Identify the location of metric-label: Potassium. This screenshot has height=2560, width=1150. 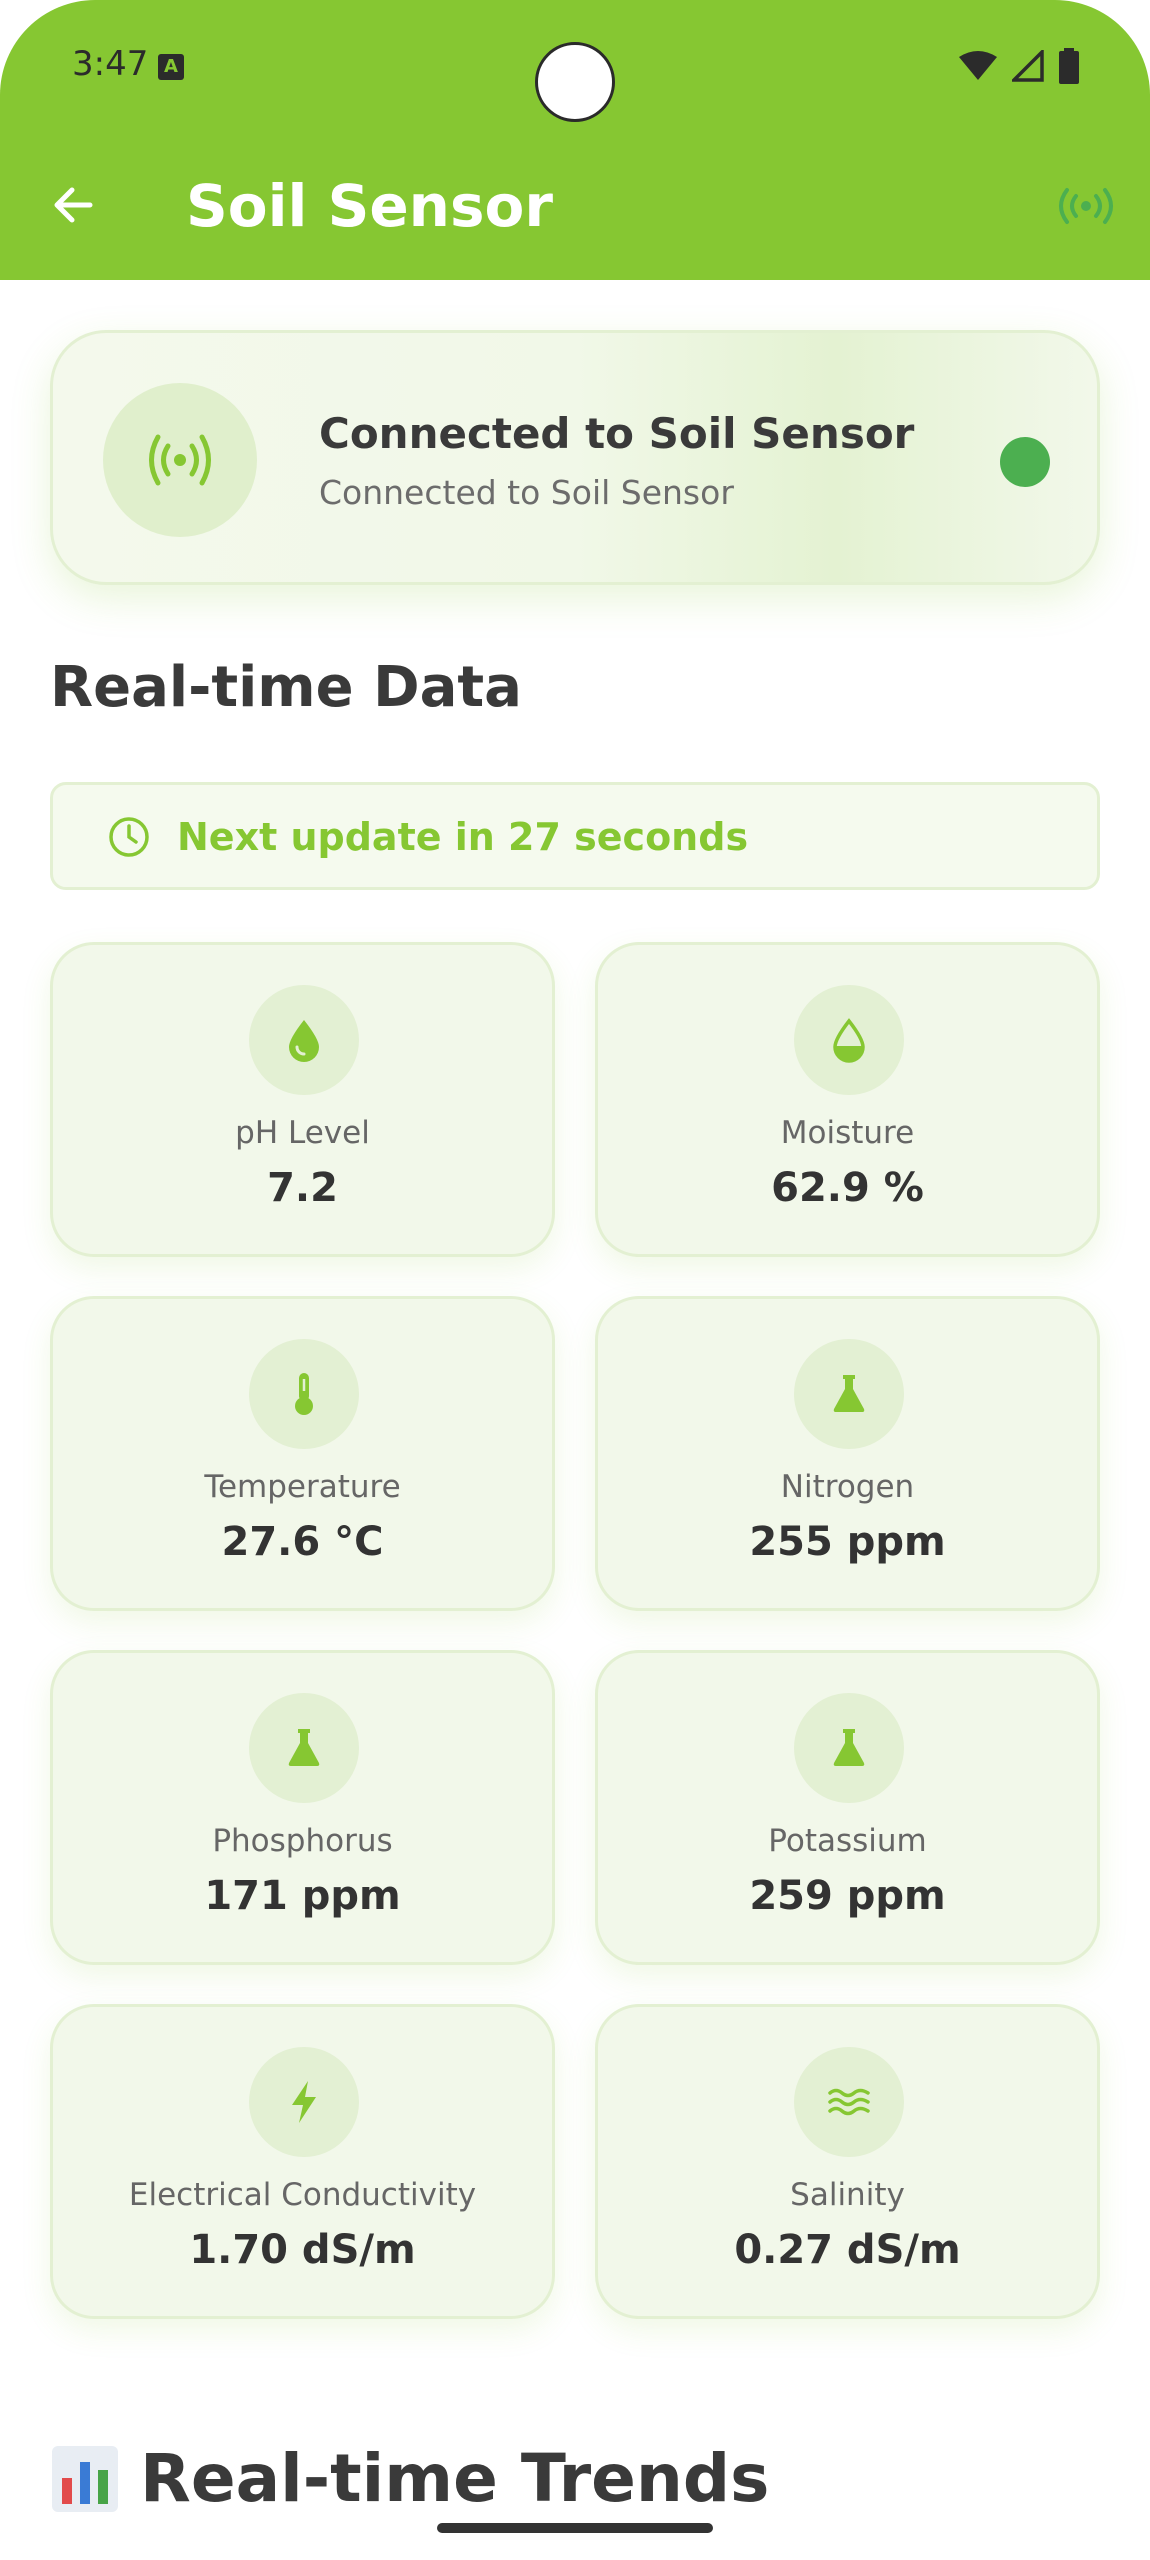
(847, 1841).